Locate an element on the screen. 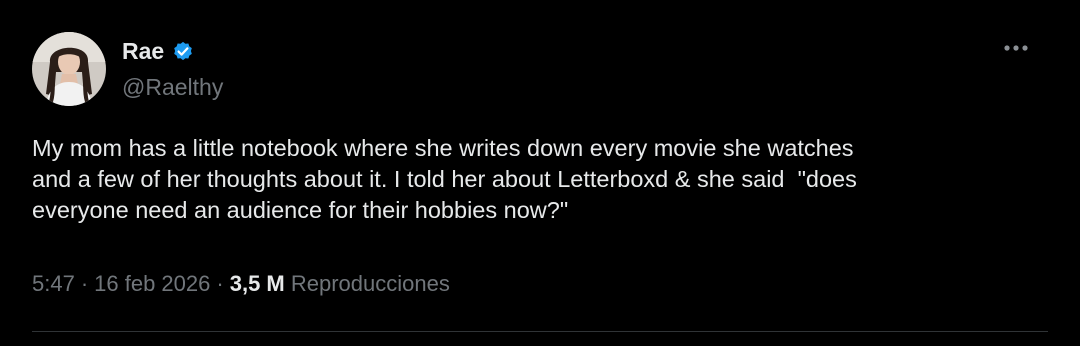 This screenshot has height=346, width=1080. ellipsis-icon is located at coordinates (1016, 48).